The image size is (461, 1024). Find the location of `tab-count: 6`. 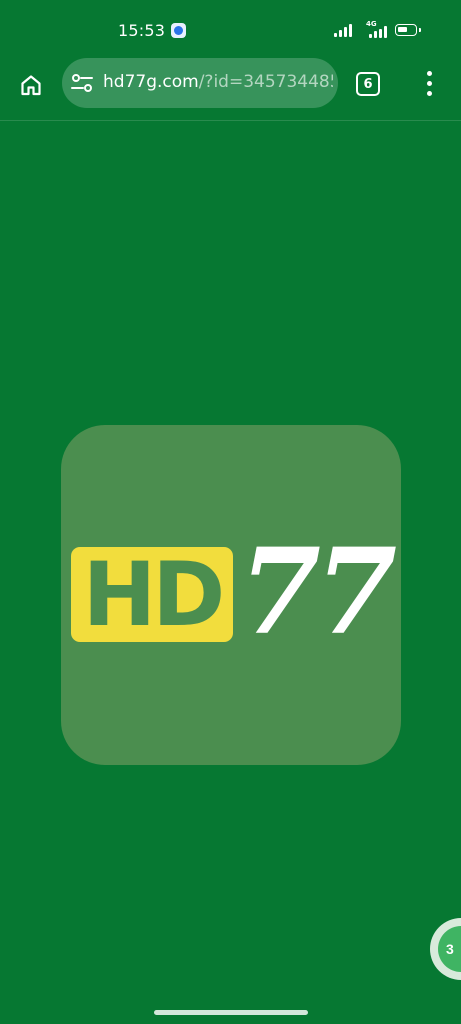

tab-count: 6 is located at coordinates (368, 84).